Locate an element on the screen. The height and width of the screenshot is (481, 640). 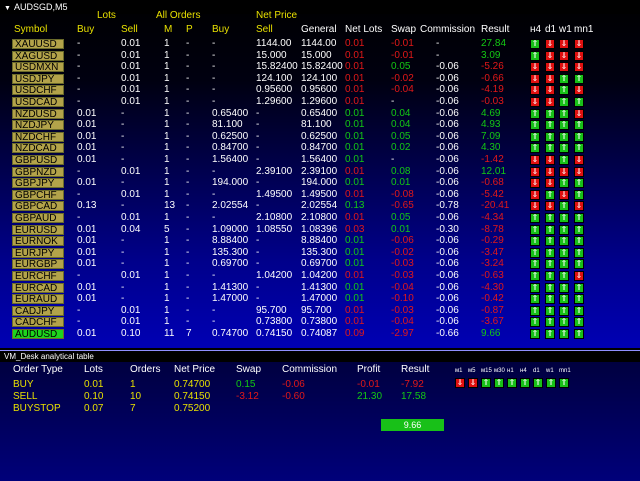
symbol-button: USDCAD is located at coordinates (38, 102).